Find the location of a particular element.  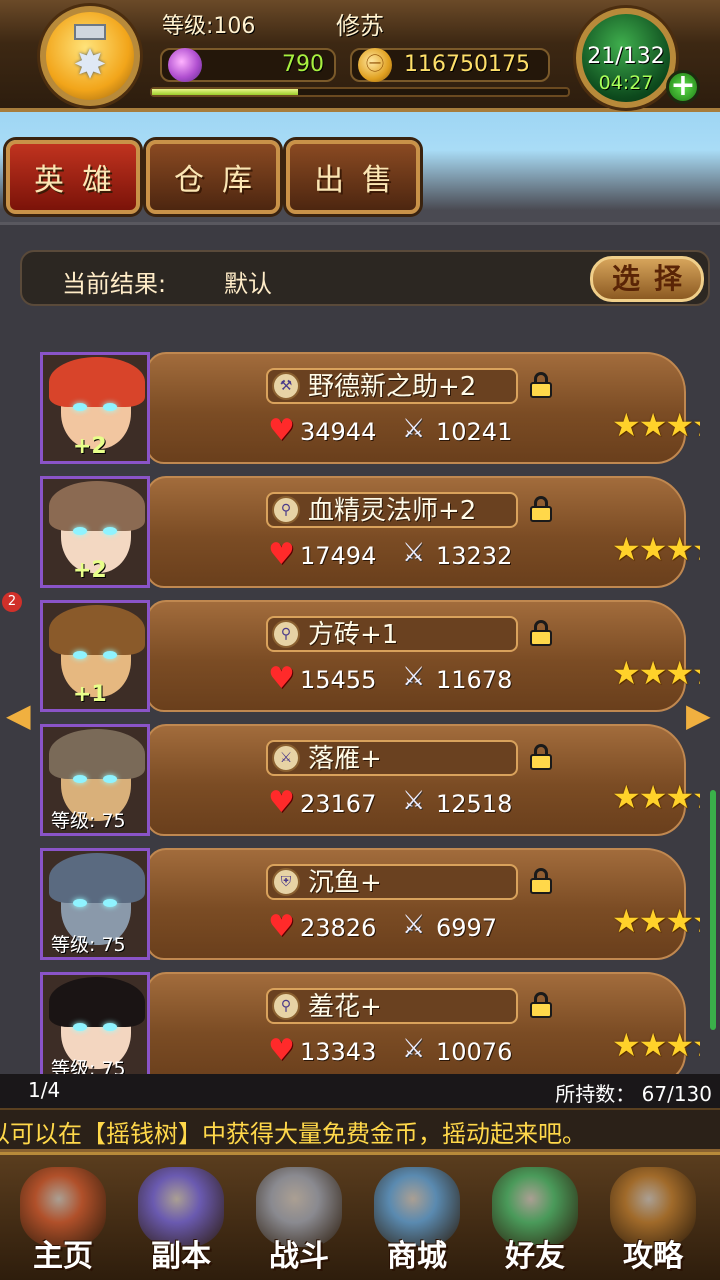

owned-value: 67/130 is located at coordinates (676, 1094).